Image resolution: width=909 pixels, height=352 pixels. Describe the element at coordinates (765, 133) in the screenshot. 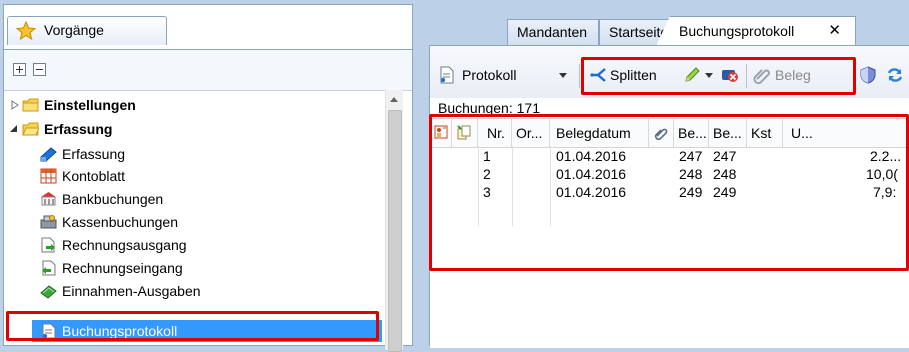

I see `column-header-kst: Kst` at that location.